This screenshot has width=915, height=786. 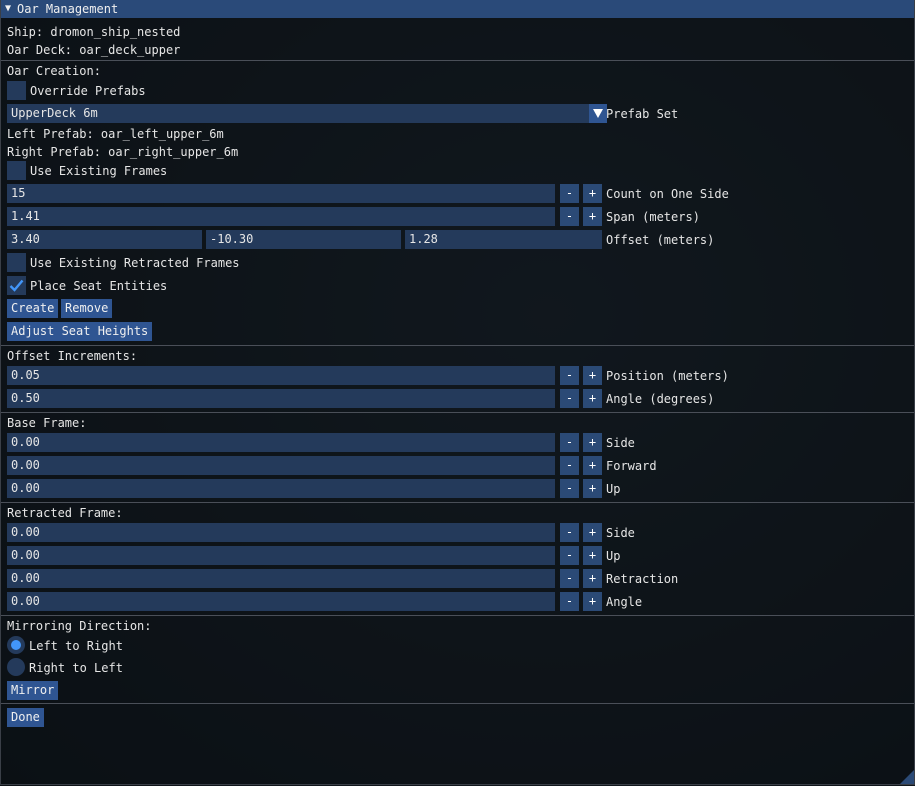 I want to click on retracted-side-input: 0.00, so click(x=281, y=532).